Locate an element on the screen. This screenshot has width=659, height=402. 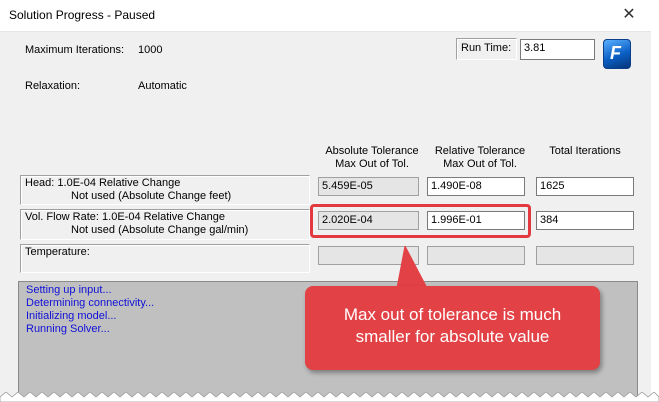
head-rel-tolerance-field: 1.490E-08 is located at coordinates (476, 186).